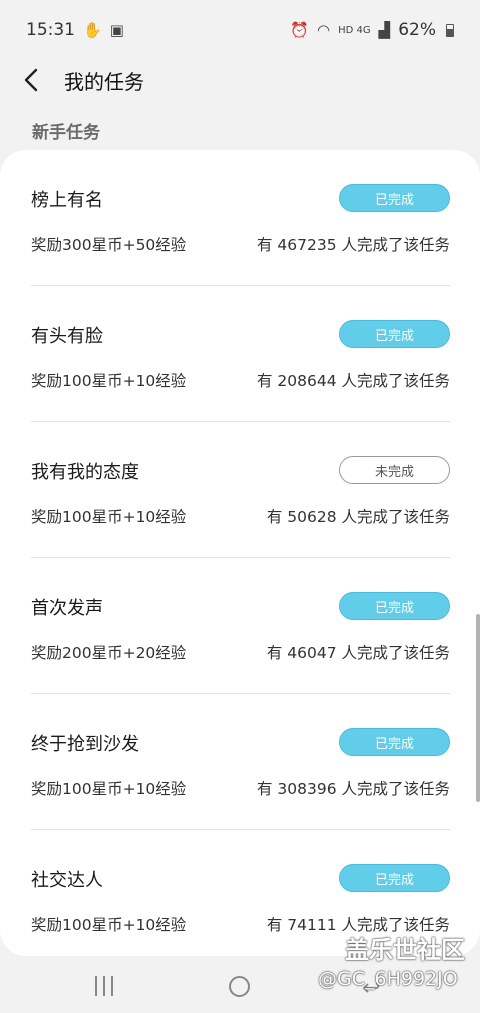 The image size is (480, 1013). I want to click on task-status-button: 未完成, so click(394, 470).